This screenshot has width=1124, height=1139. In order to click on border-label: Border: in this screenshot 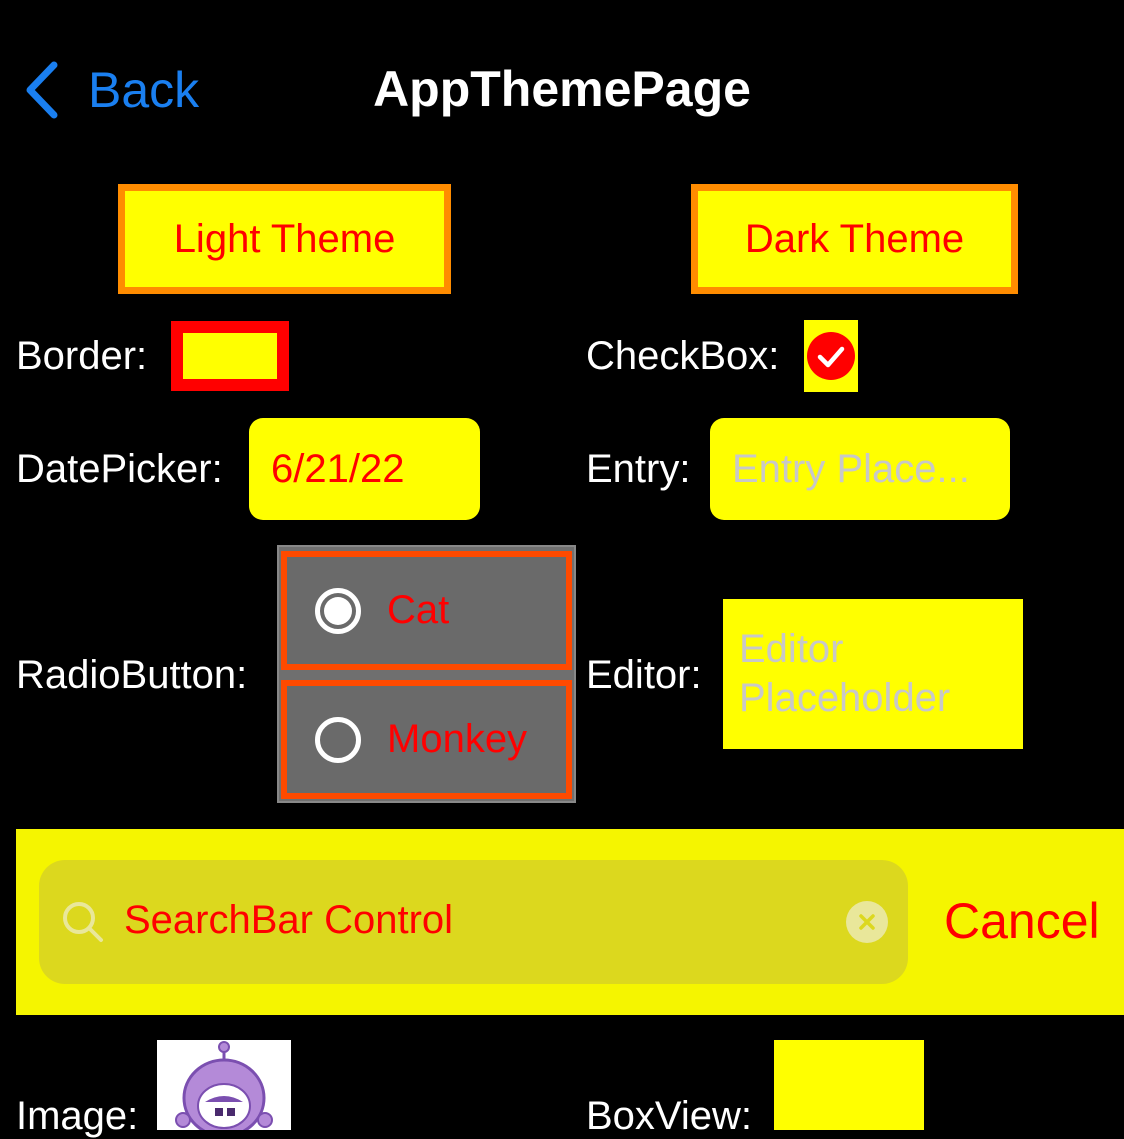, I will do `click(82, 356)`.